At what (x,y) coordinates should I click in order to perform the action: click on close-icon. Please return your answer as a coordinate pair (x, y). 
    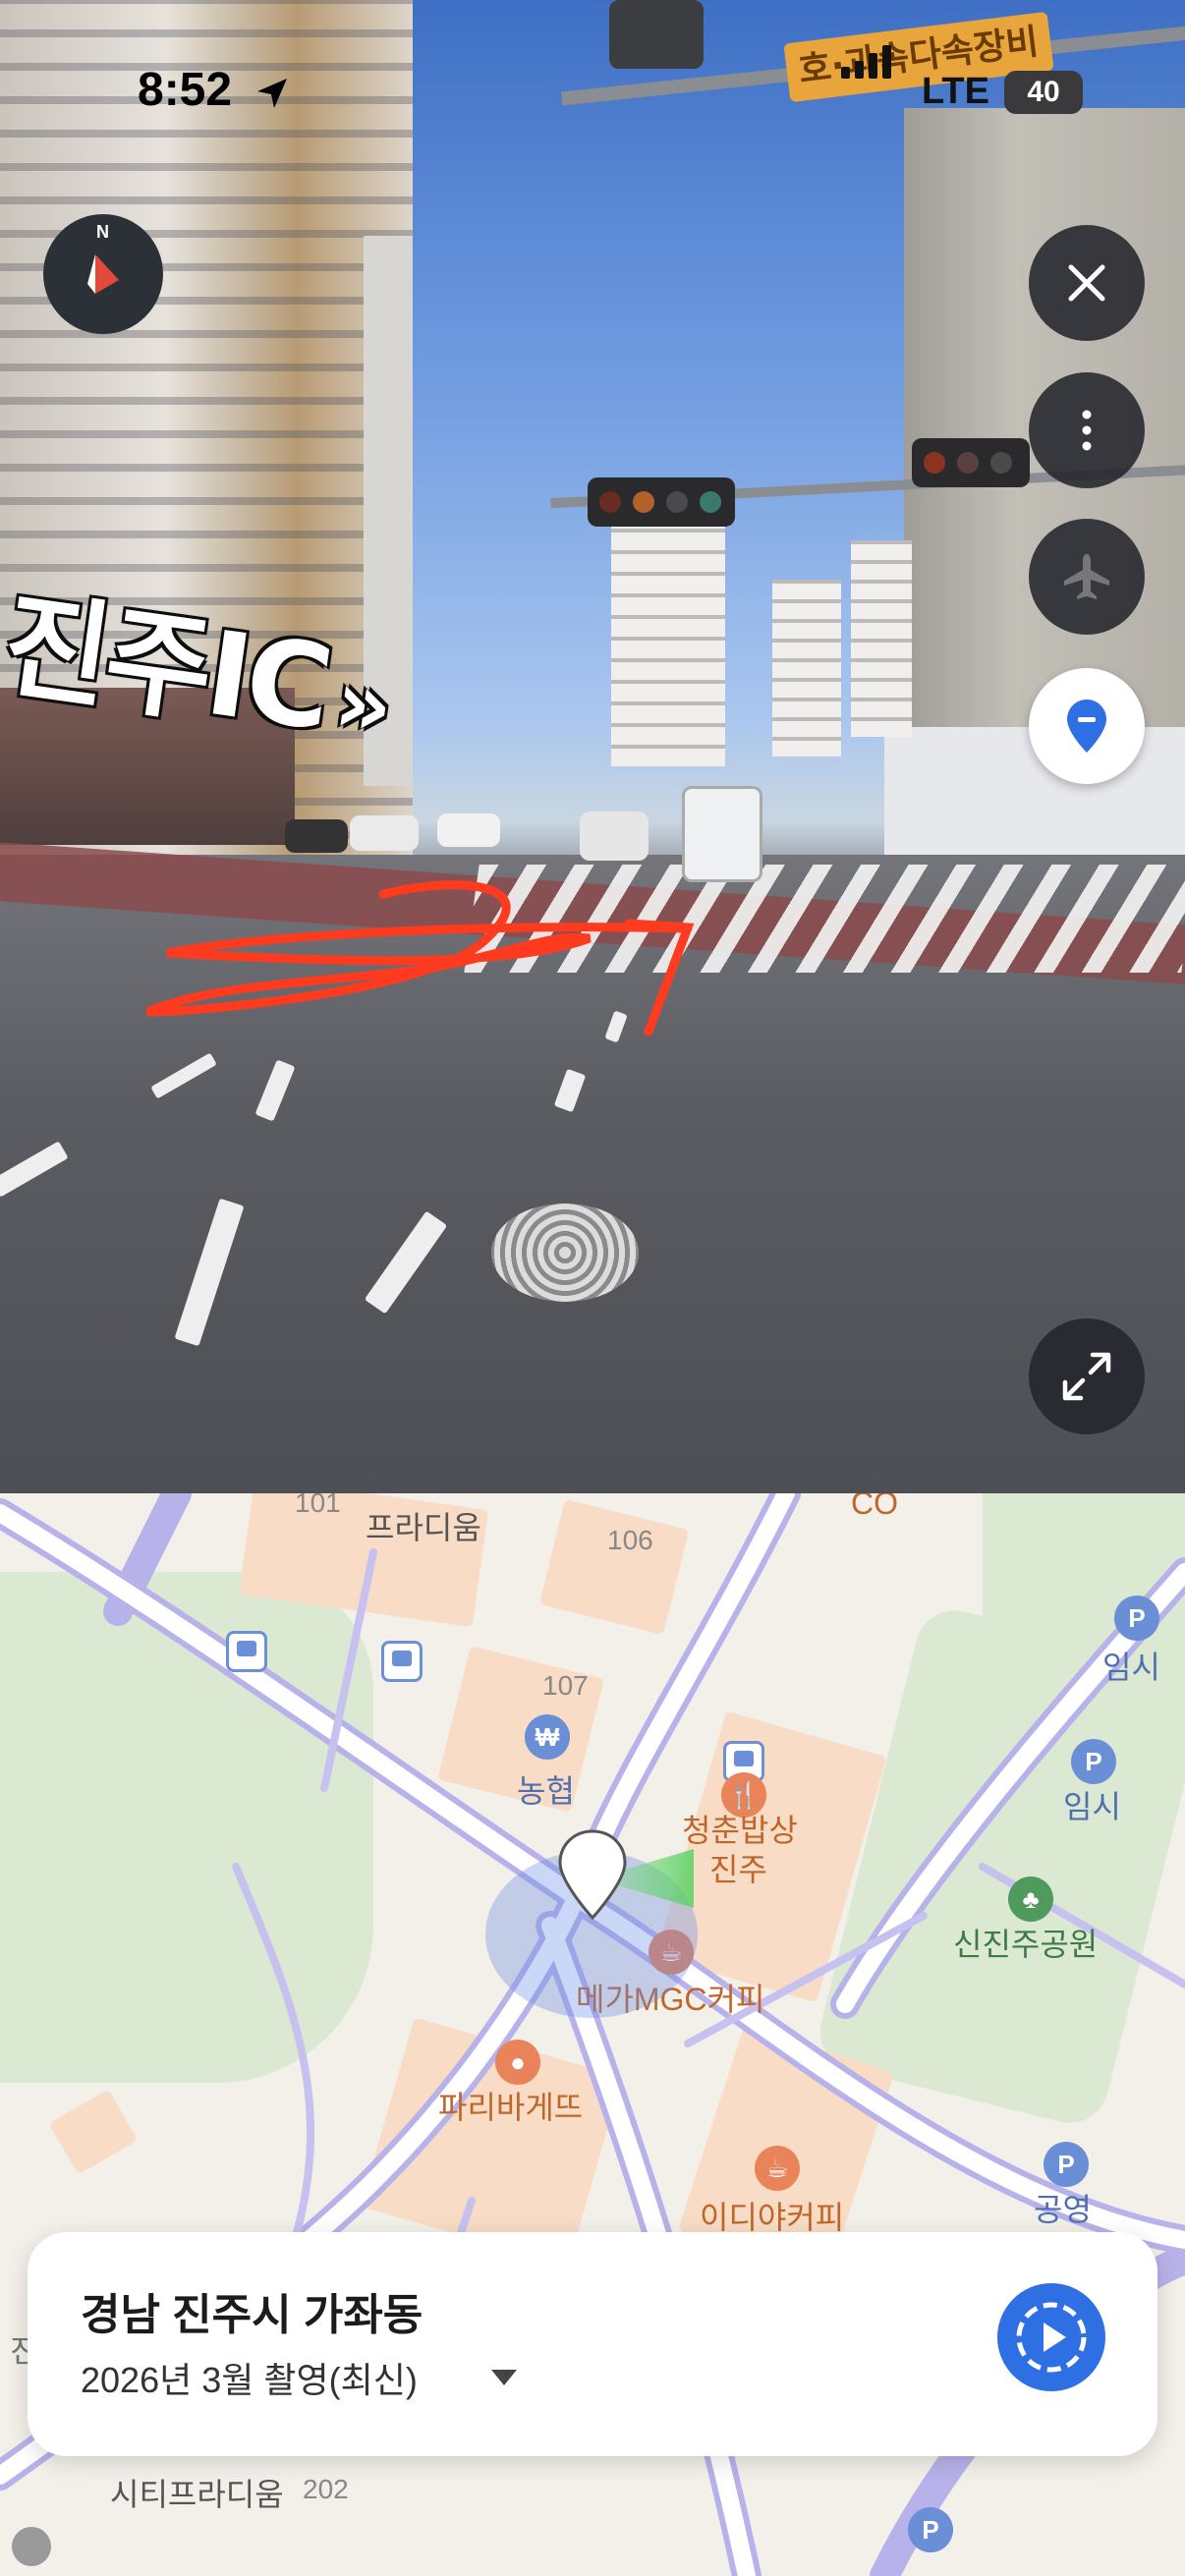
    Looking at the image, I should click on (1087, 283).